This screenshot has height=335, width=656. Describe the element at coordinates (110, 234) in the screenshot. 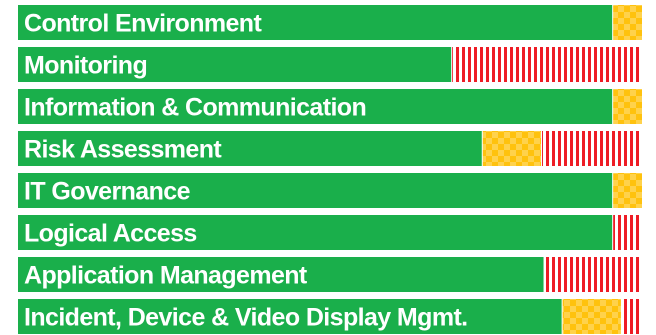

I see `category-label: Logical Access` at that location.